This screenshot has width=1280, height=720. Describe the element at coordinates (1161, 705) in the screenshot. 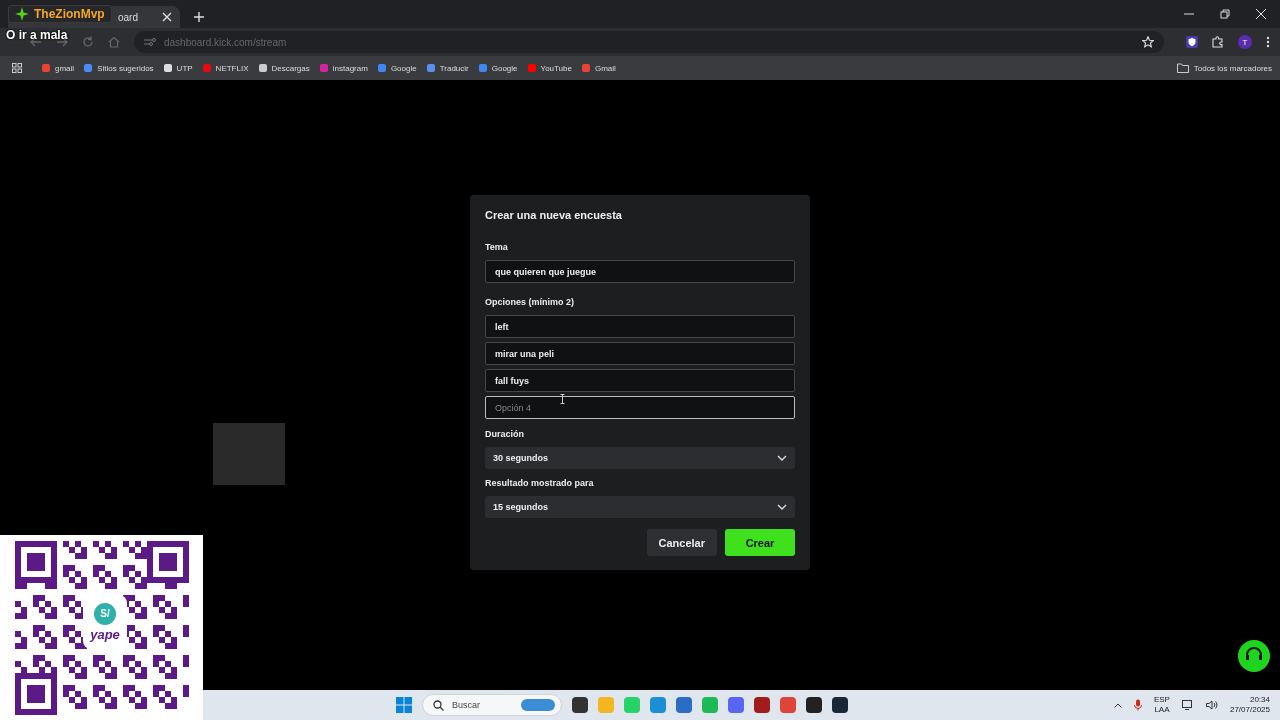

I see `language-indicator: ESP LAA` at that location.